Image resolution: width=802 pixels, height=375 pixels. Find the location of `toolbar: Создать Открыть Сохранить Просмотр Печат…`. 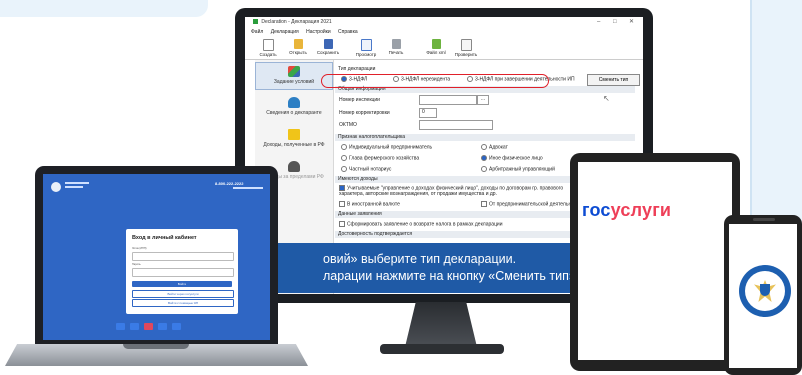

toolbar: Создать Открыть Сохранить Просмотр Печат… is located at coordinates (444, 48).